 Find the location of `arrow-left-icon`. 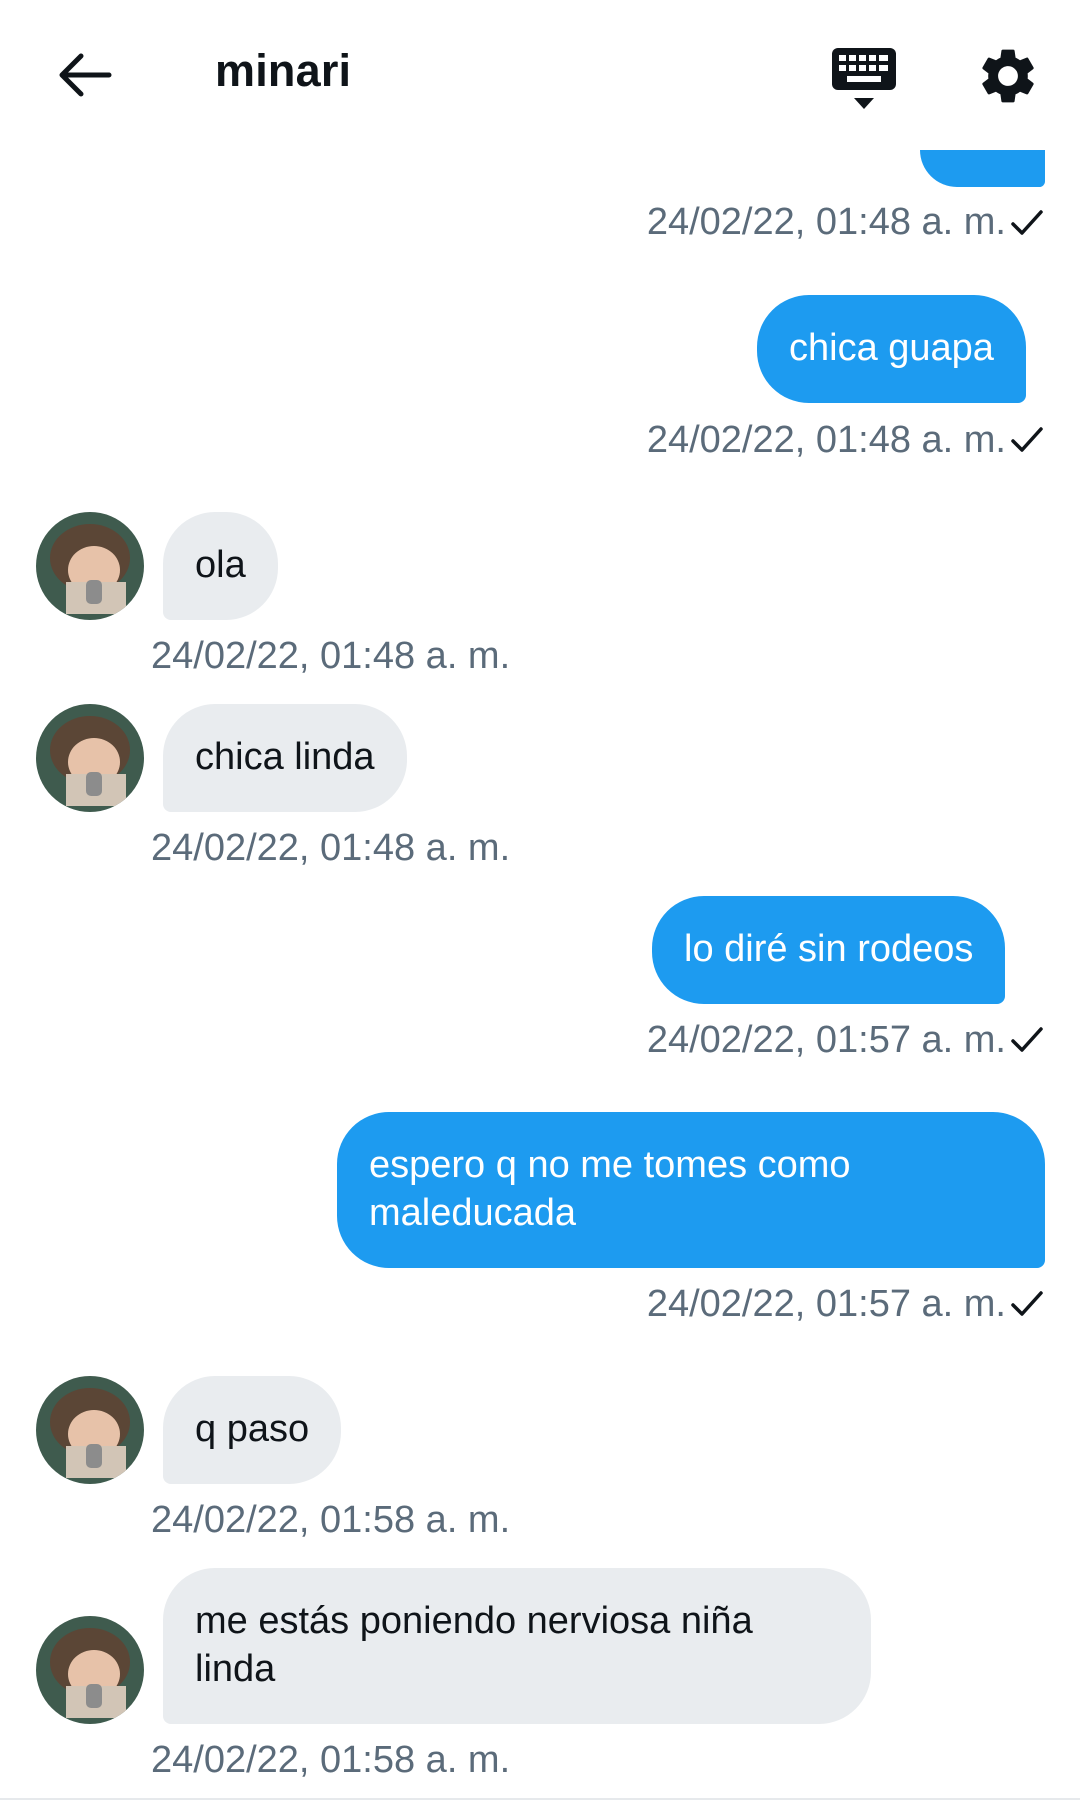

arrow-left-icon is located at coordinates (85, 75).